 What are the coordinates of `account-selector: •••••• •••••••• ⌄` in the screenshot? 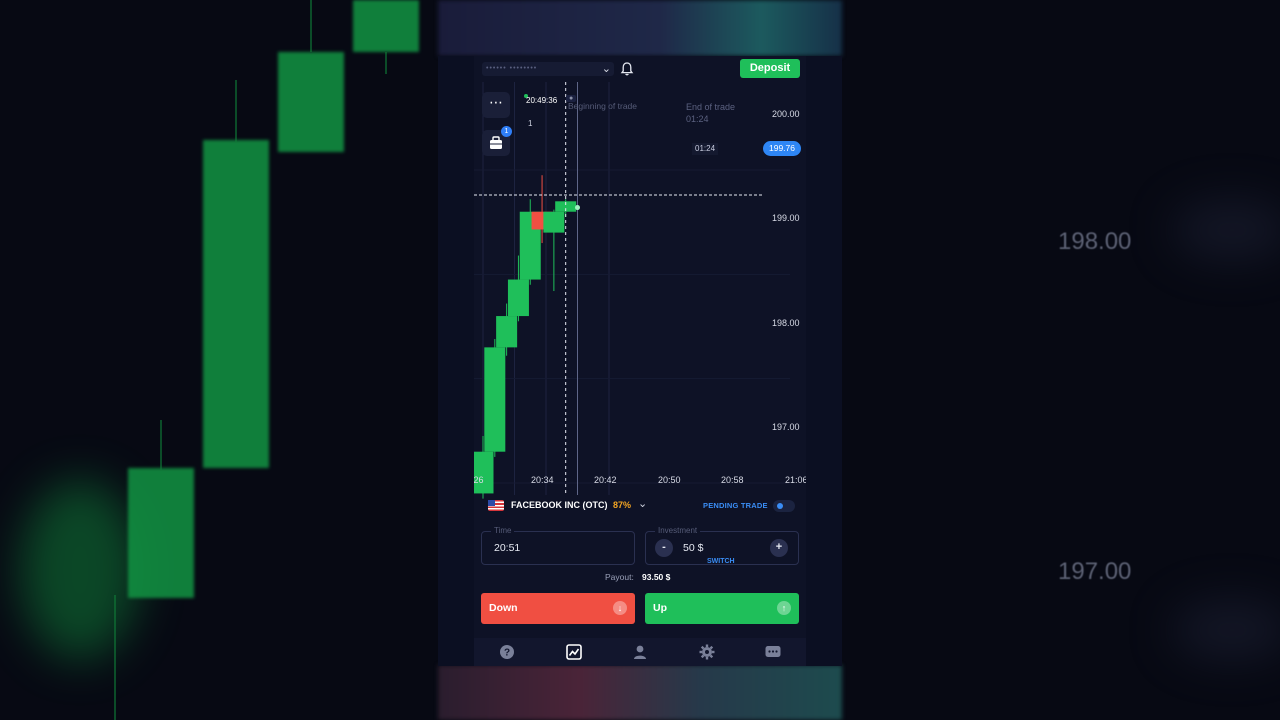 It's located at (548, 69).